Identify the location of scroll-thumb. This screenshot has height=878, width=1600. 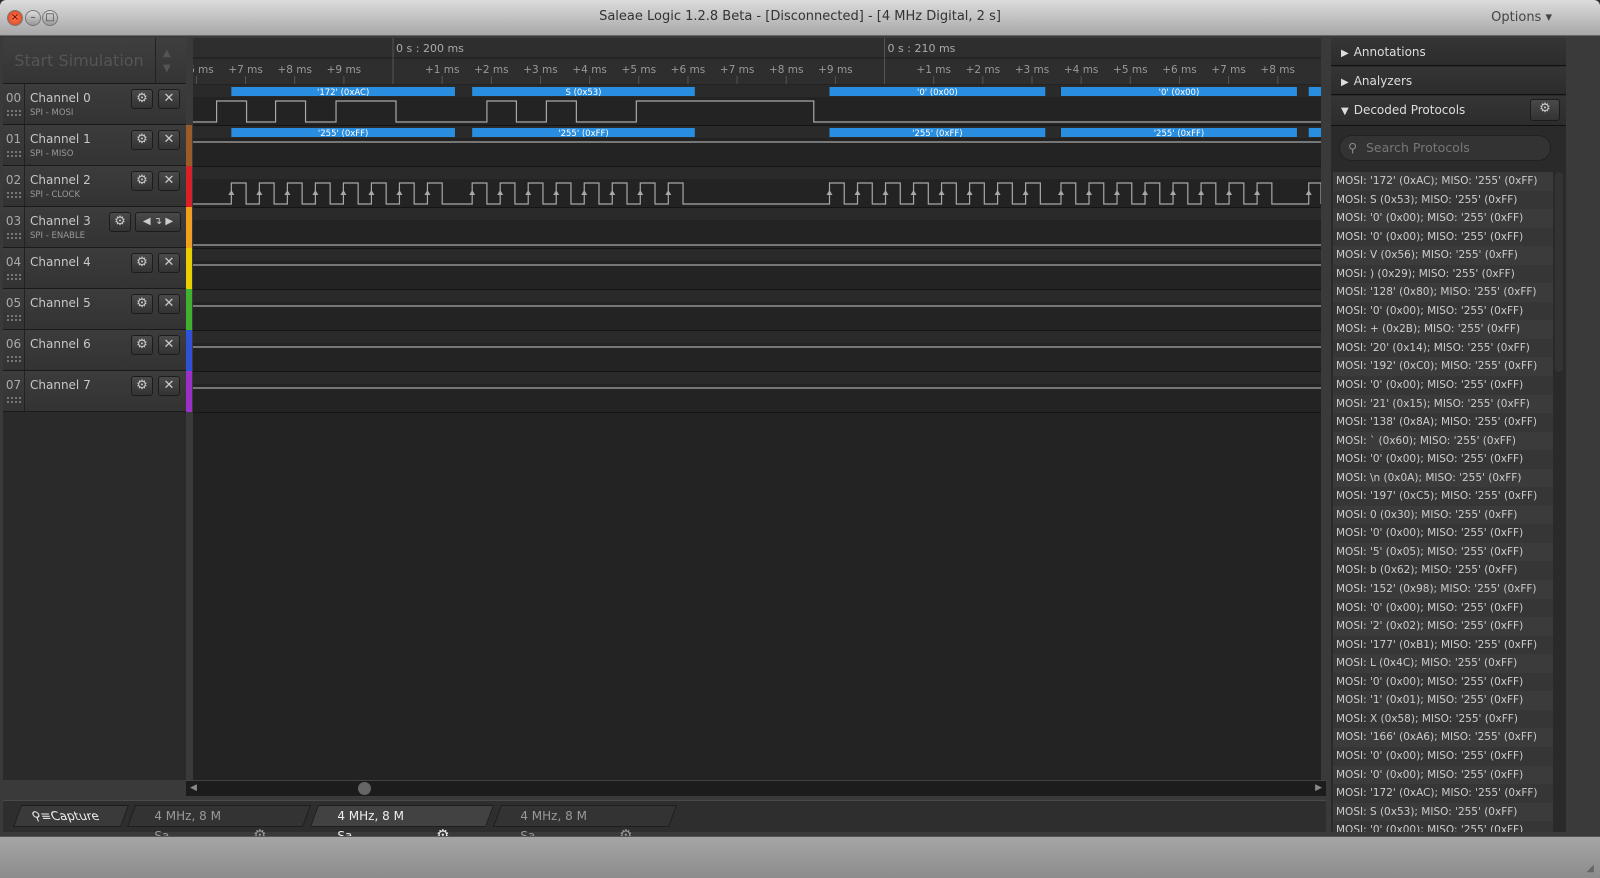
(364, 788).